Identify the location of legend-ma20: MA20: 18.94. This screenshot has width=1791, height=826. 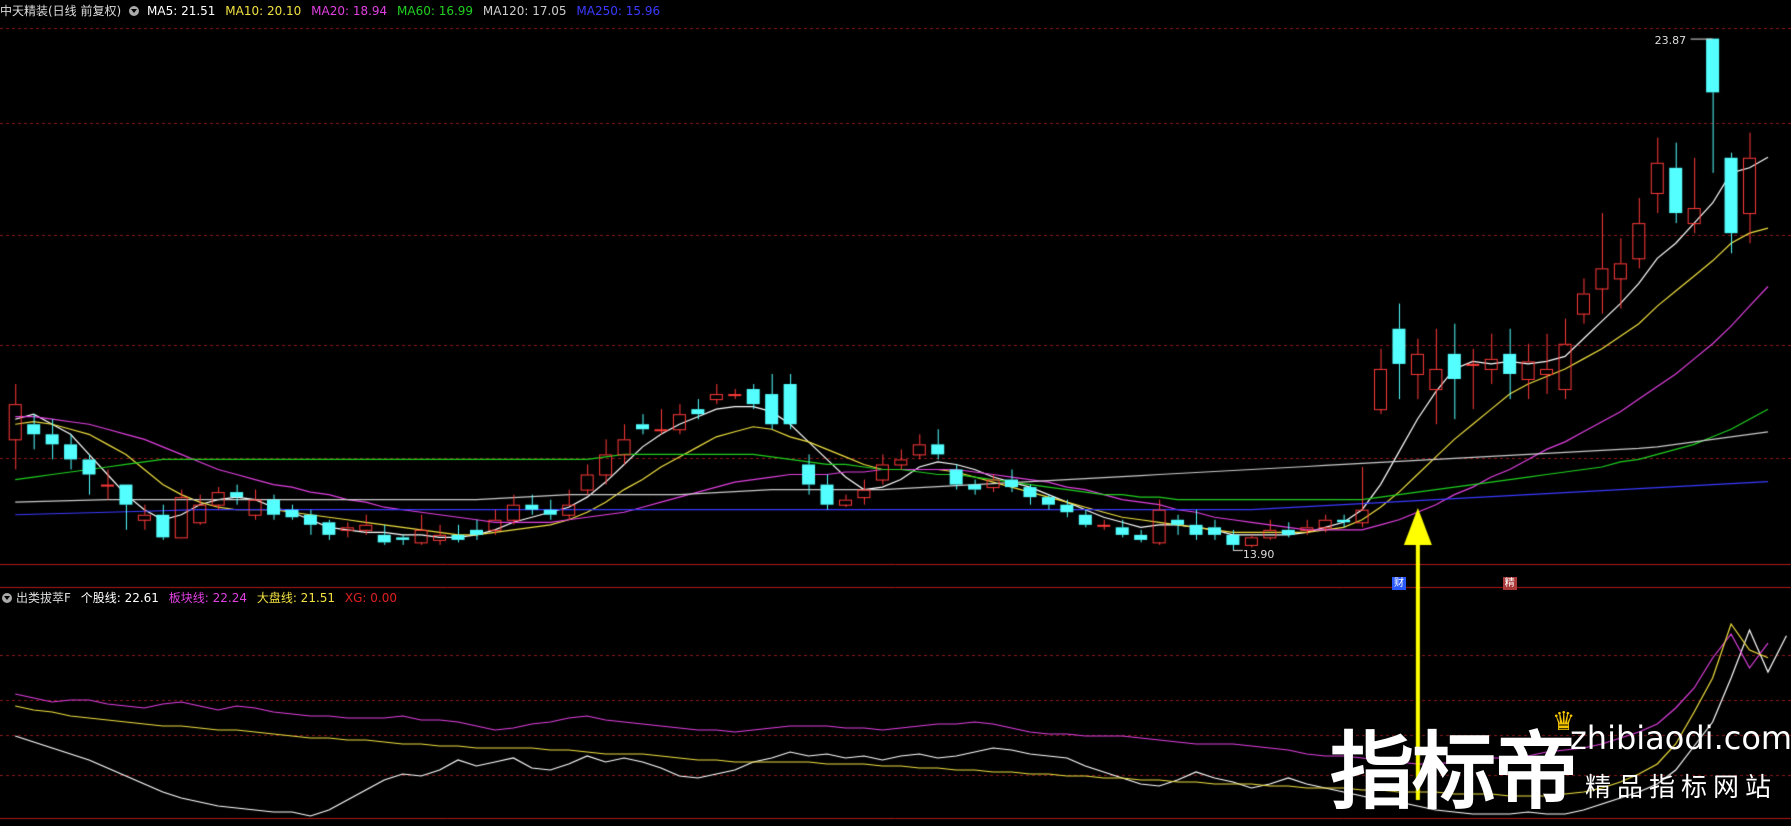
(349, 11).